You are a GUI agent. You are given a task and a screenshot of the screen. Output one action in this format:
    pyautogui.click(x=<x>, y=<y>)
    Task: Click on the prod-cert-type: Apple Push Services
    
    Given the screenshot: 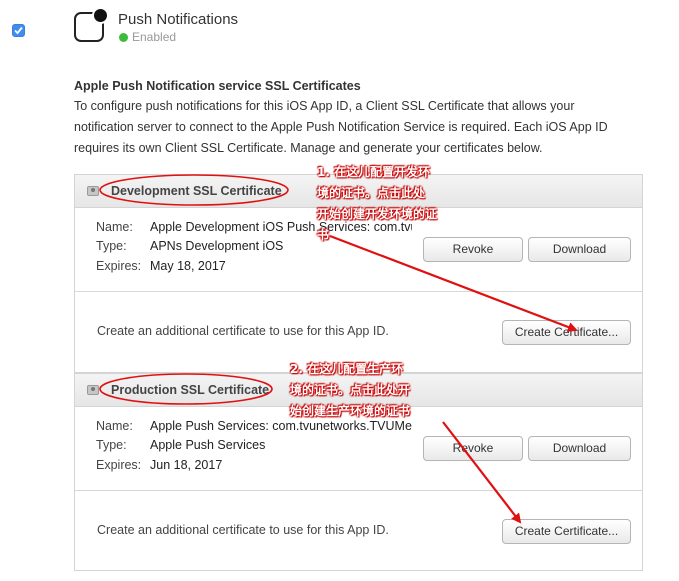 What is the action you would take?
    pyautogui.click(x=208, y=445)
    